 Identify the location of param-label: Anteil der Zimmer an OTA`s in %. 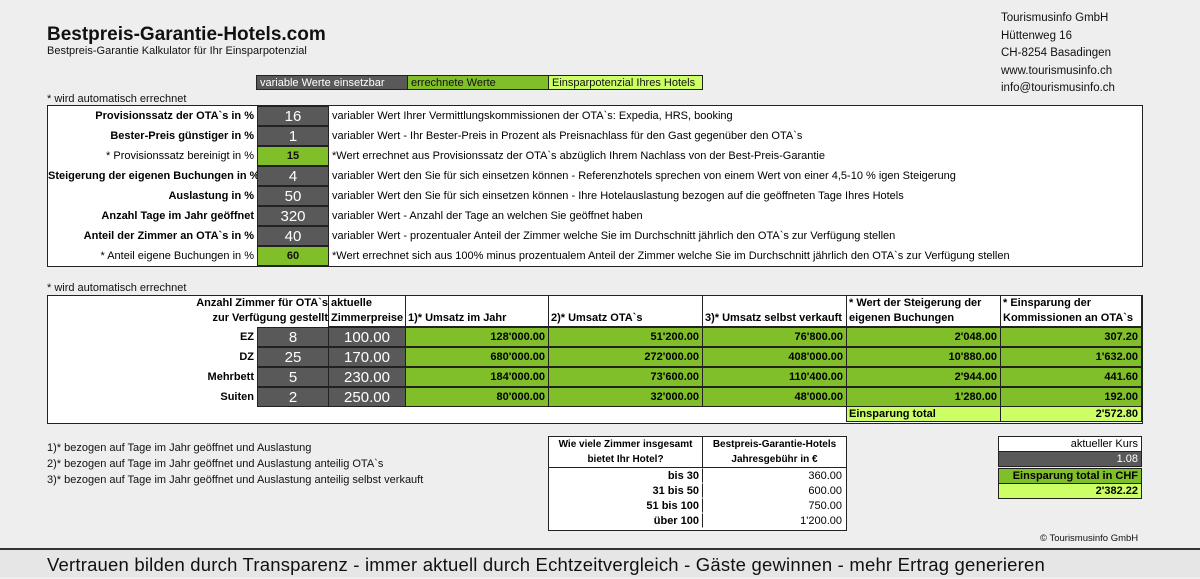
(168, 236).